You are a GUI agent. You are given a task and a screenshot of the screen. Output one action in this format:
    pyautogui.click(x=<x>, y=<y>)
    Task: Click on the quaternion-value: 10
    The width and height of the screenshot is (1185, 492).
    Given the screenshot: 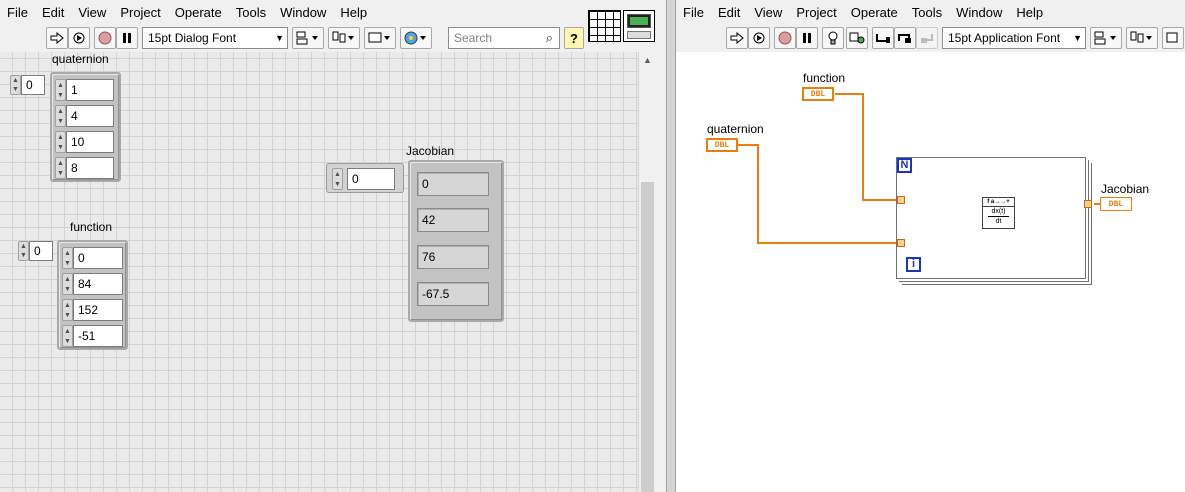 What is the action you would take?
    pyautogui.click(x=90, y=142)
    